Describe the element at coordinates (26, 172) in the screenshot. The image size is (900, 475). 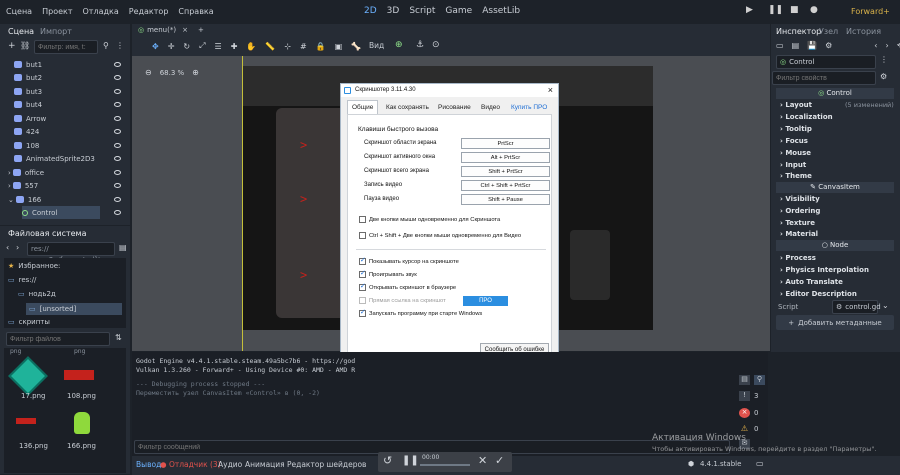
I see `tree-node: › office` at that location.